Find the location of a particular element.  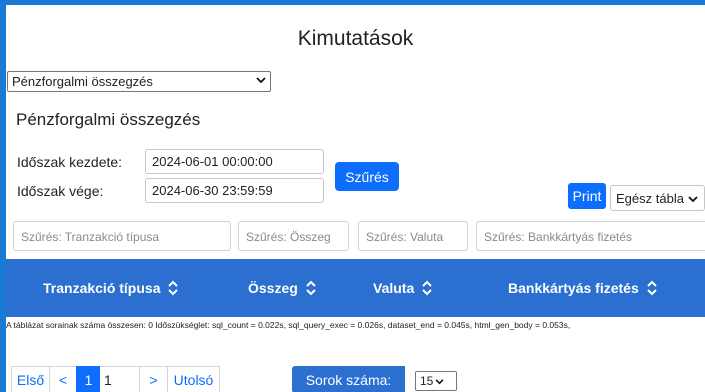

pagination: Első < 1 1 > Utolsó is located at coordinates (115, 379).